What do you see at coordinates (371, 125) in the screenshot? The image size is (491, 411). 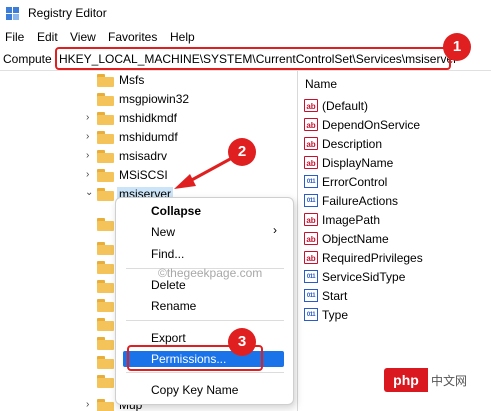 I see `value-name: DependOnService` at bounding box center [371, 125].